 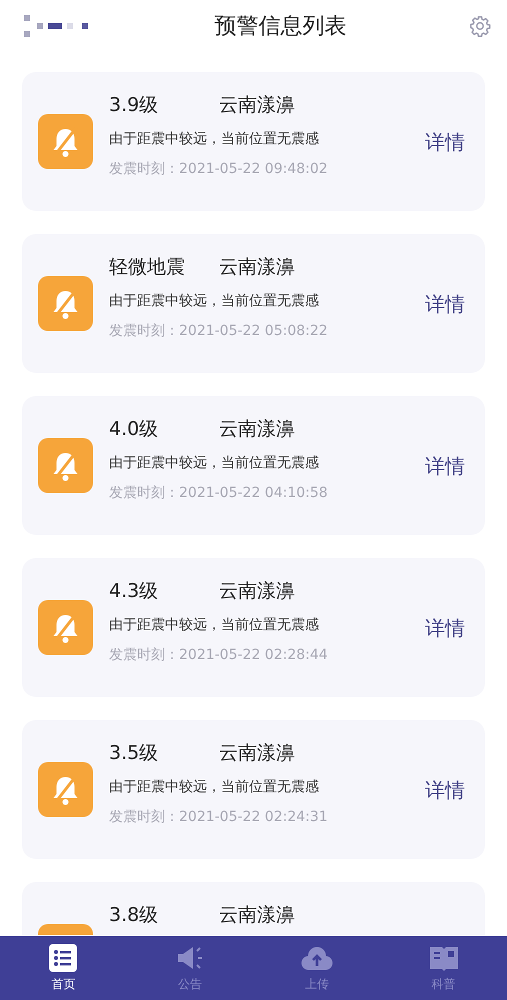 I want to click on alert-card: 4.0级 云南漾濞 由于距震中较远，当前位置无震感 发震时刻：2021-05-22 04:10:58 详情, so click(x=253, y=465).